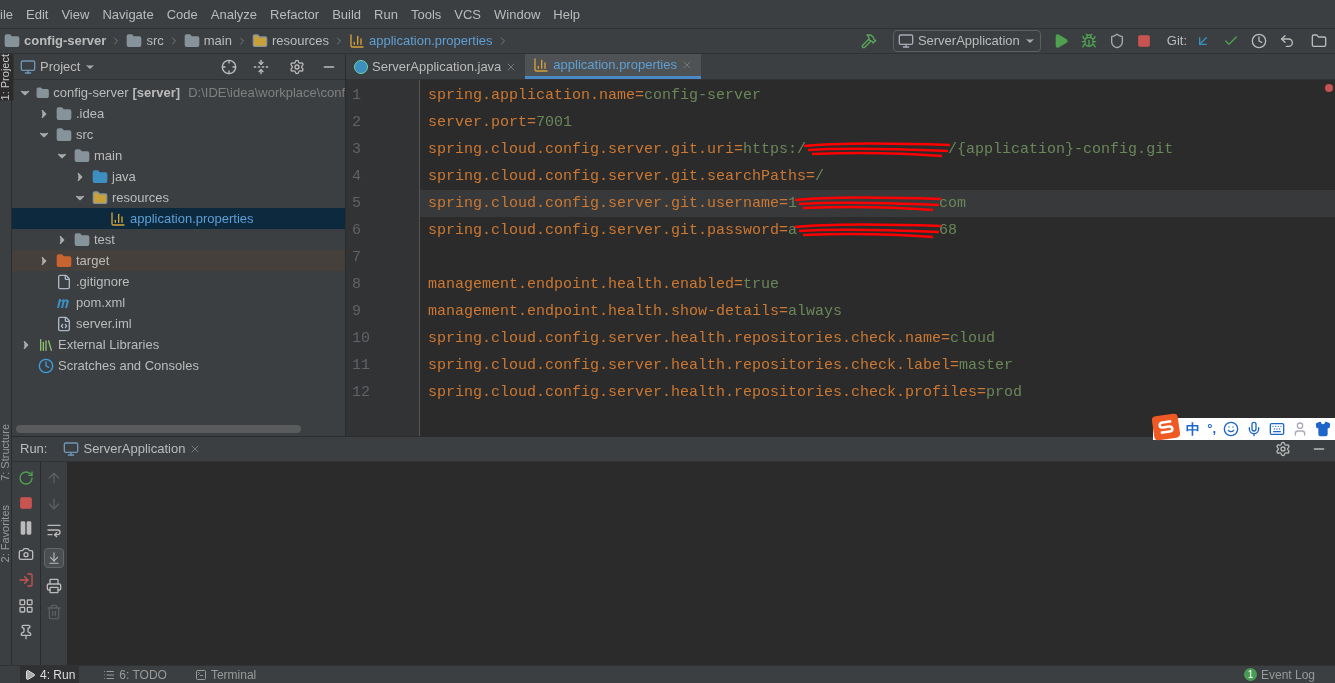 This screenshot has width=1335, height=683. I want to click on print-icon, so click(54, 586).